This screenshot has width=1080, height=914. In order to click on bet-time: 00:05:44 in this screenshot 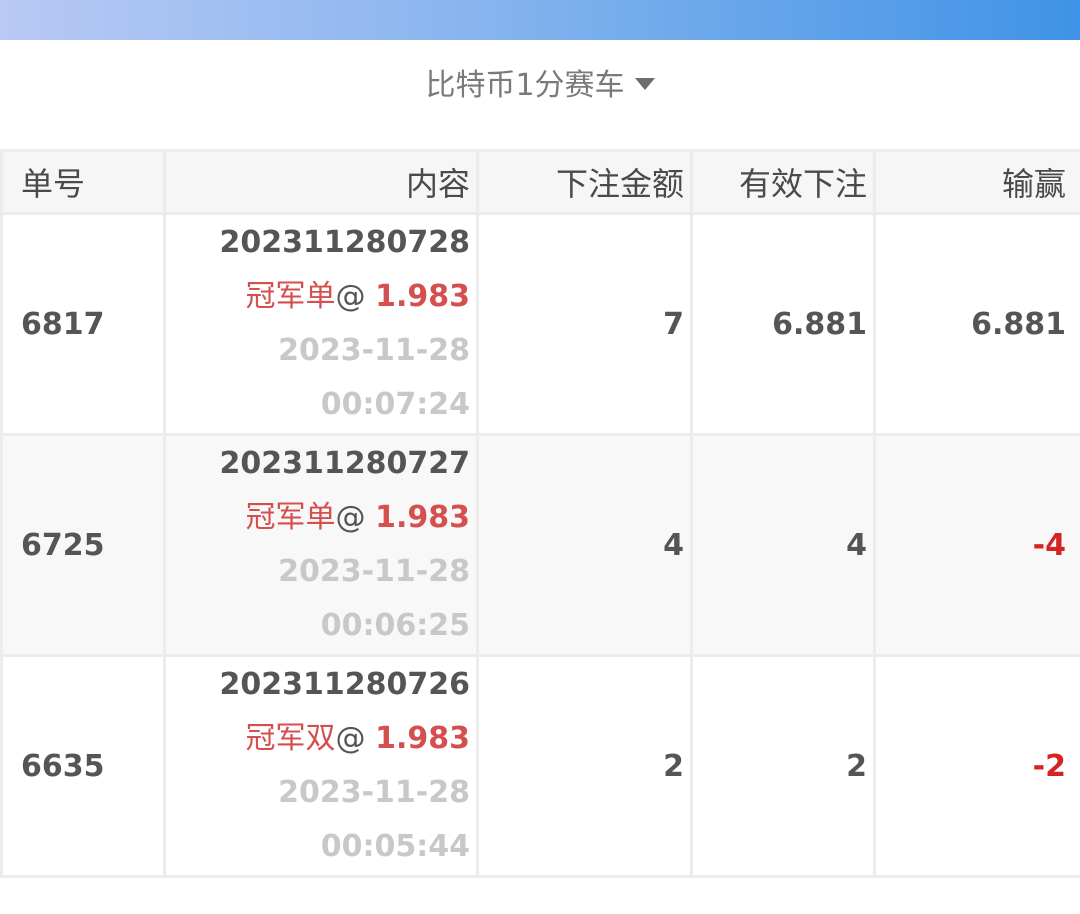, I will do `click(395, 846)`.